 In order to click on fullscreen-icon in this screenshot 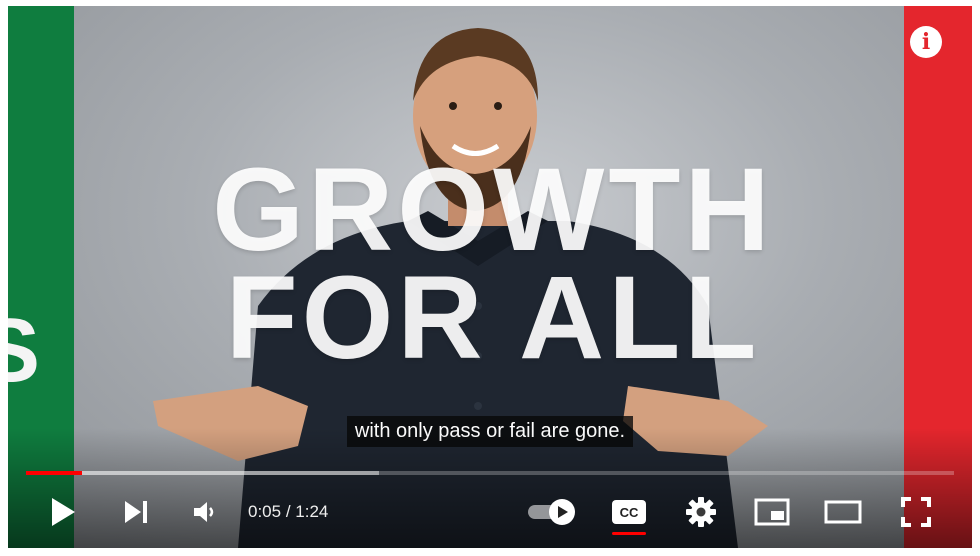, I will do `click(916, 512)`.